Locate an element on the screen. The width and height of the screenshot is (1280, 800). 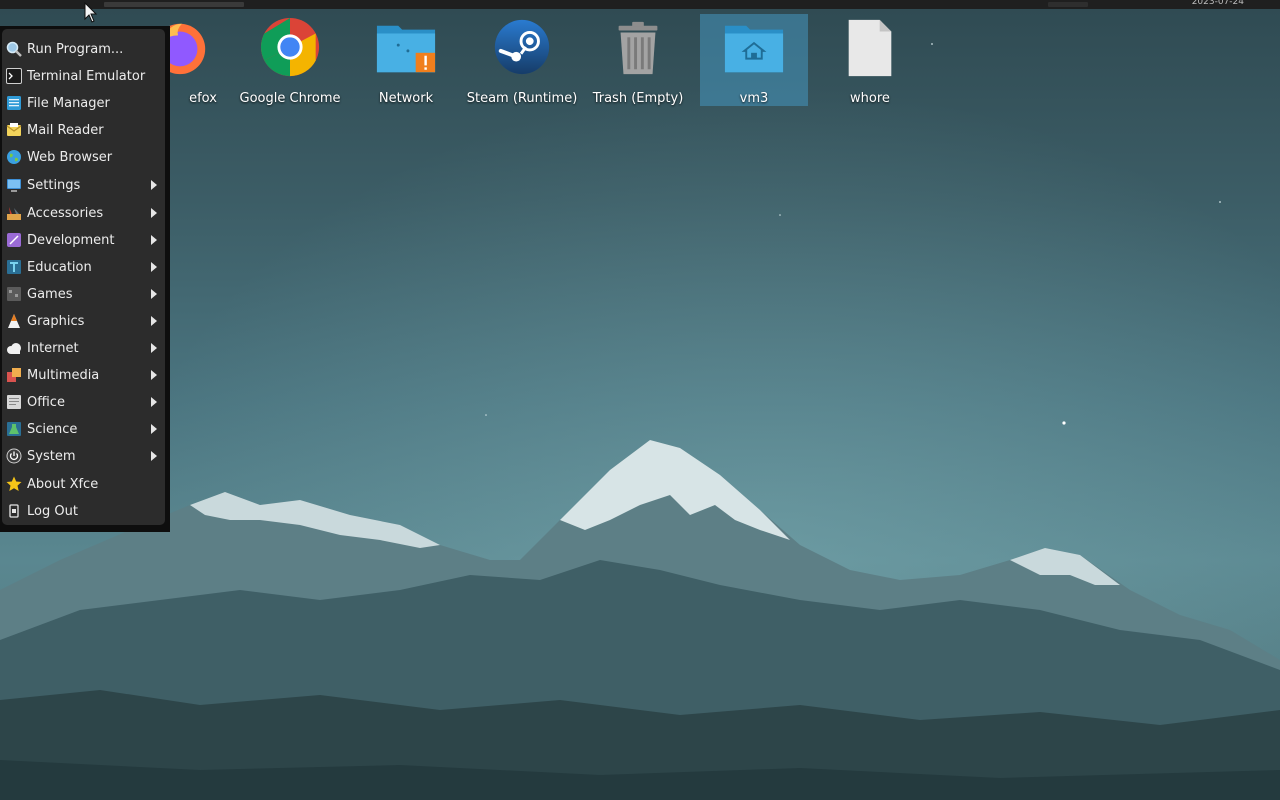
desktop-icon-google-chrome: Google Chrome is located at coordinates (290, 60).